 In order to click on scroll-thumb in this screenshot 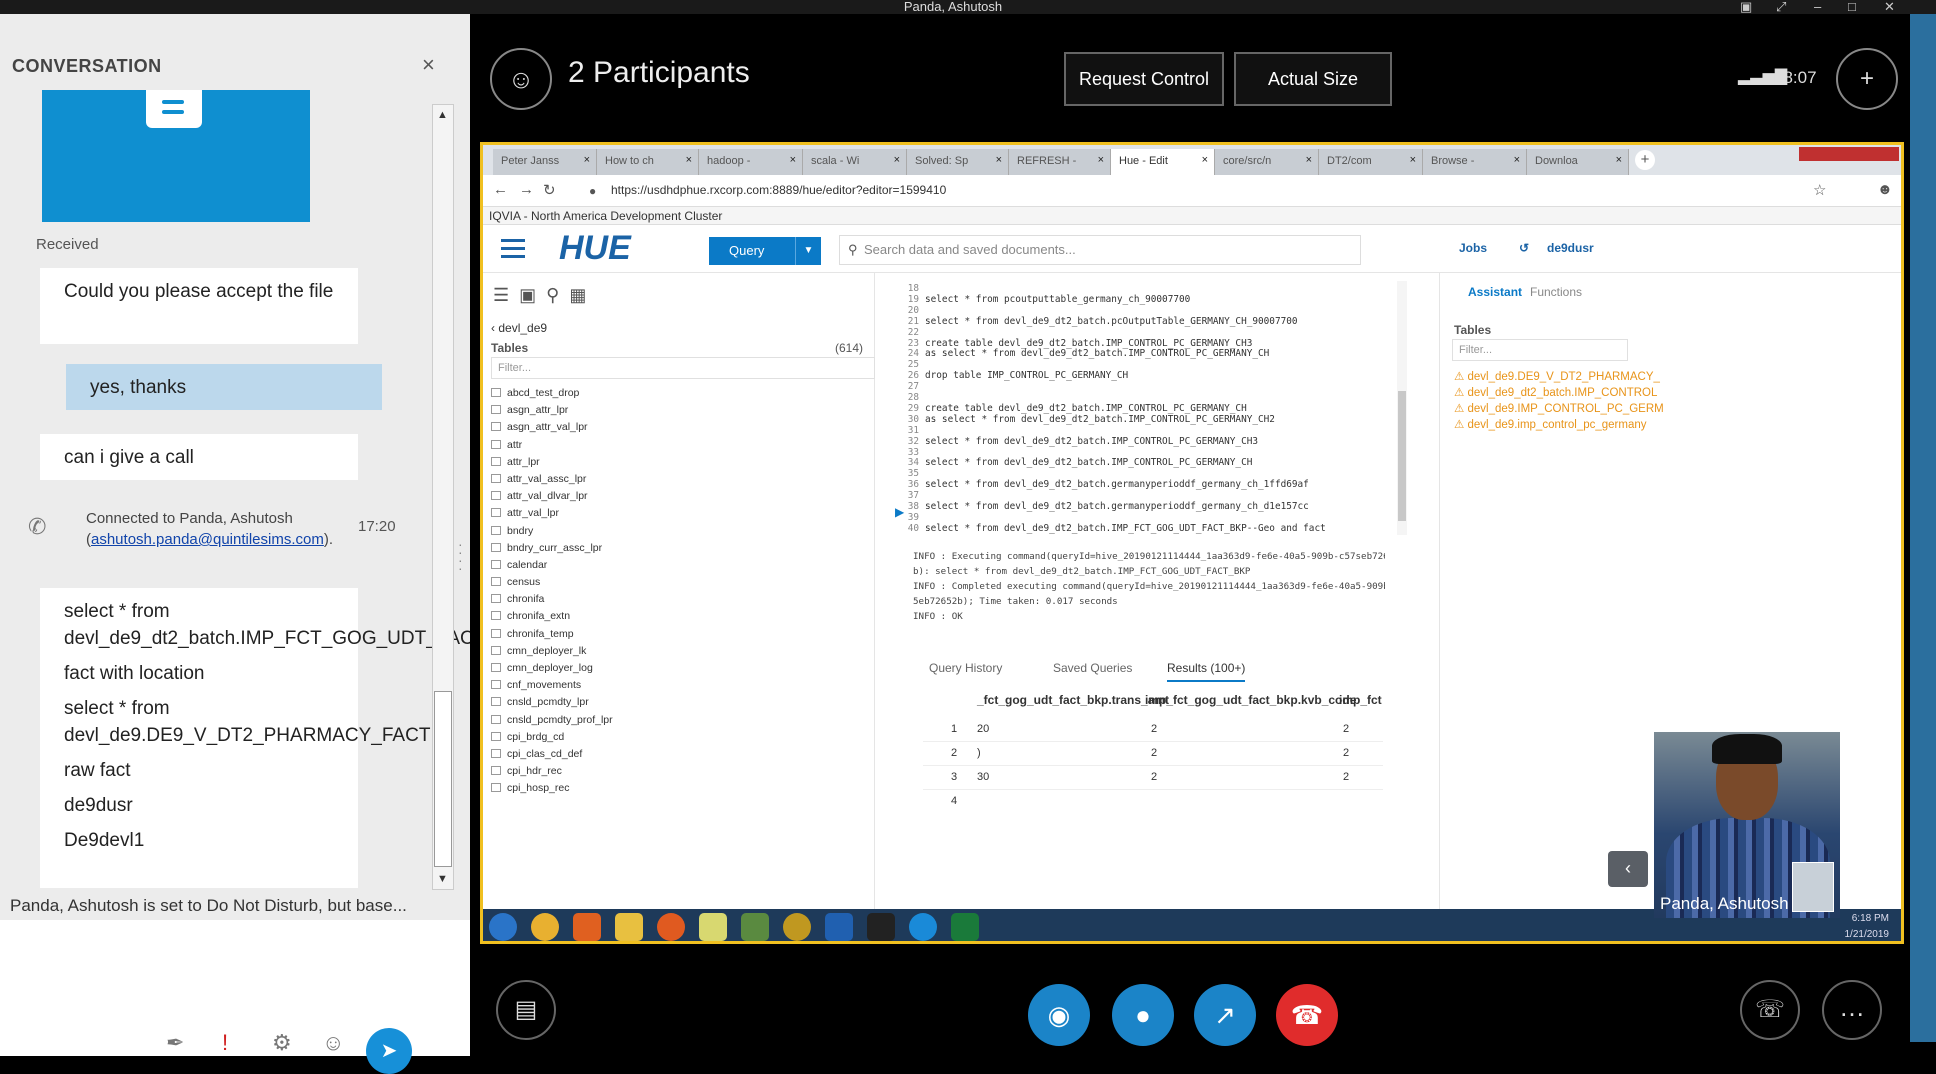, I will do `click(443, 779)`.